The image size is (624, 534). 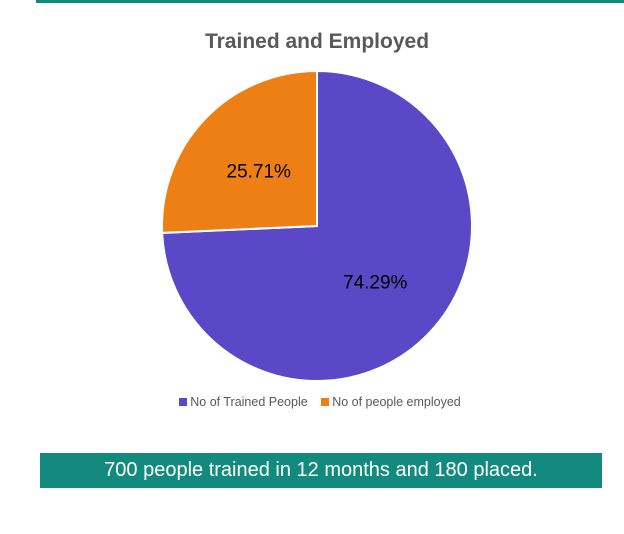 I want to click on legend-item-trained: No of Trained People, so click(x=243, y=402).